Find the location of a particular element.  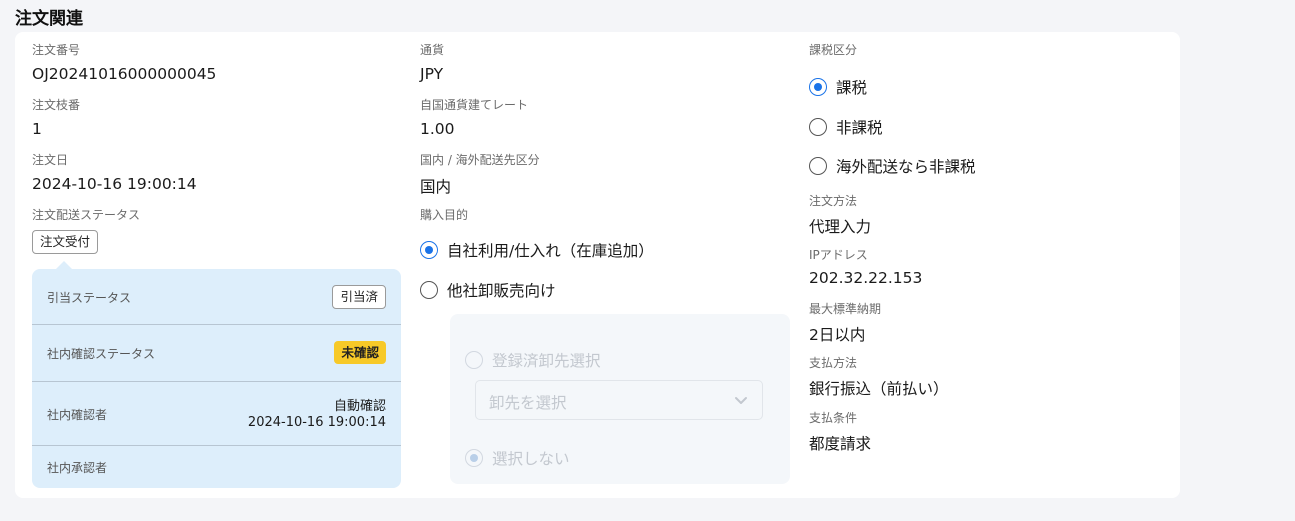

tax-option-non-taxable-label: 非課税 is located at coordinates (859, 128).